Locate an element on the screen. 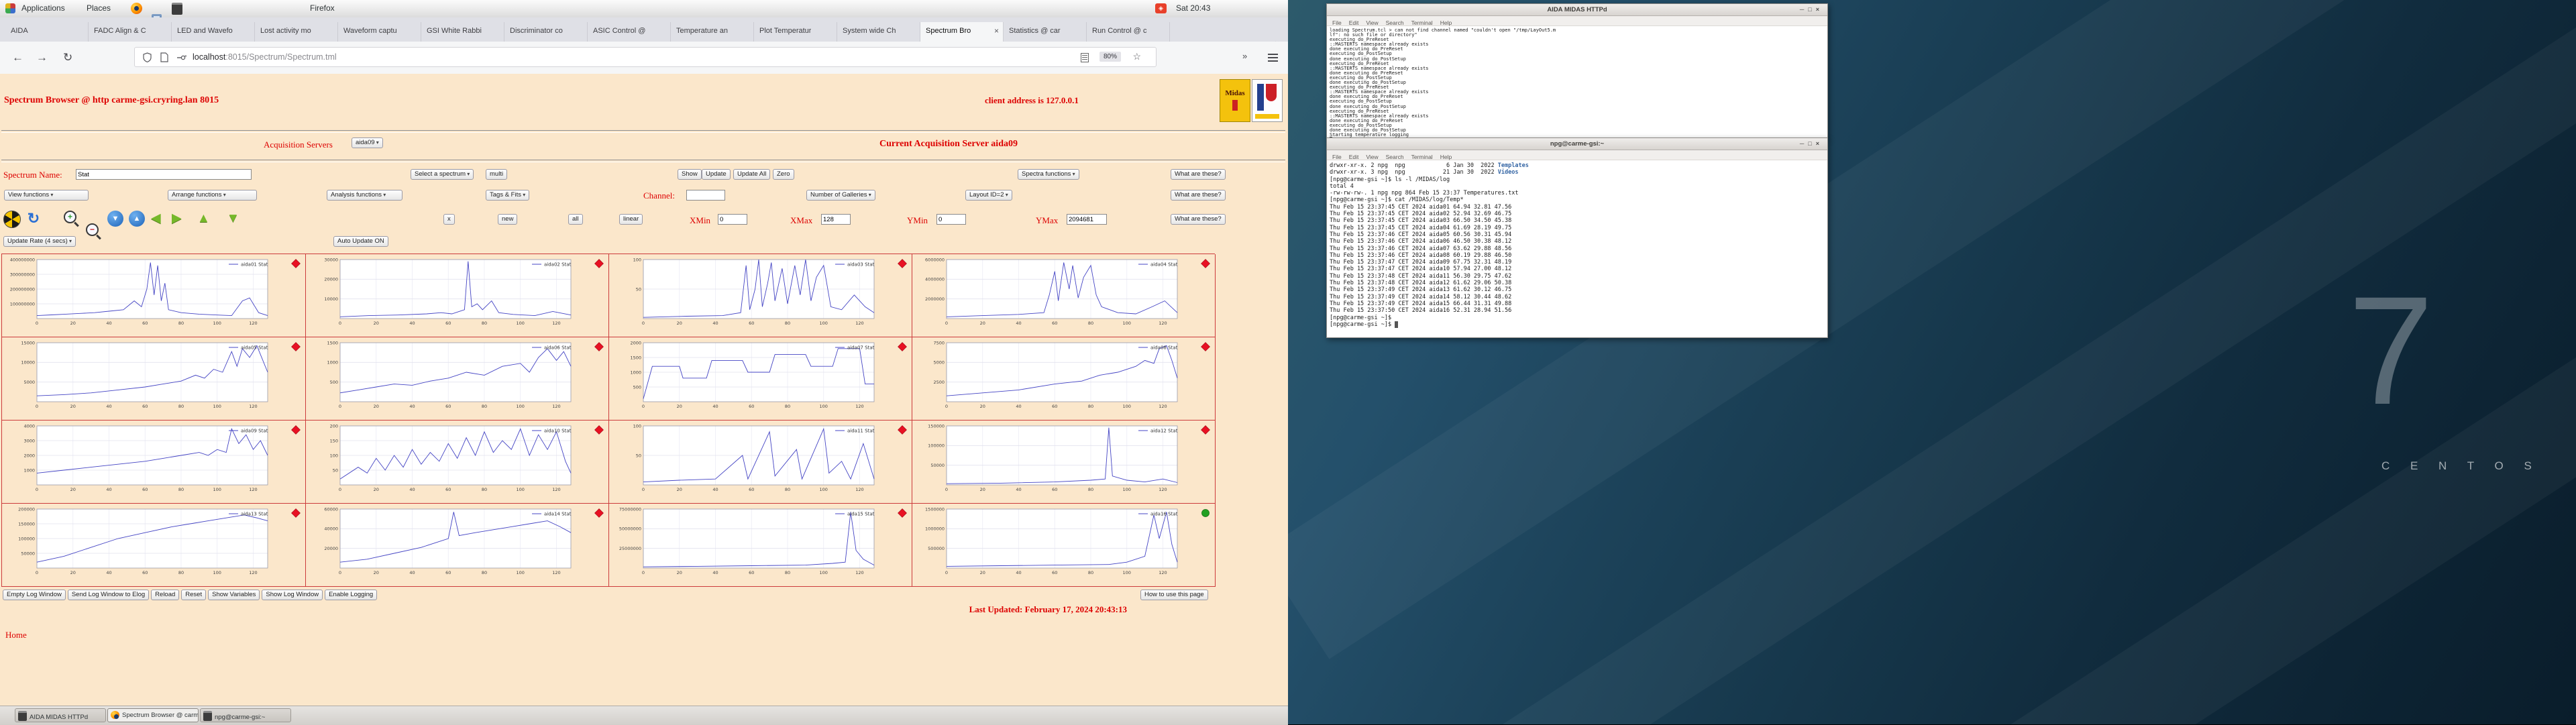  browser-tab: System wide Ch is located at coordinates (878, 32).